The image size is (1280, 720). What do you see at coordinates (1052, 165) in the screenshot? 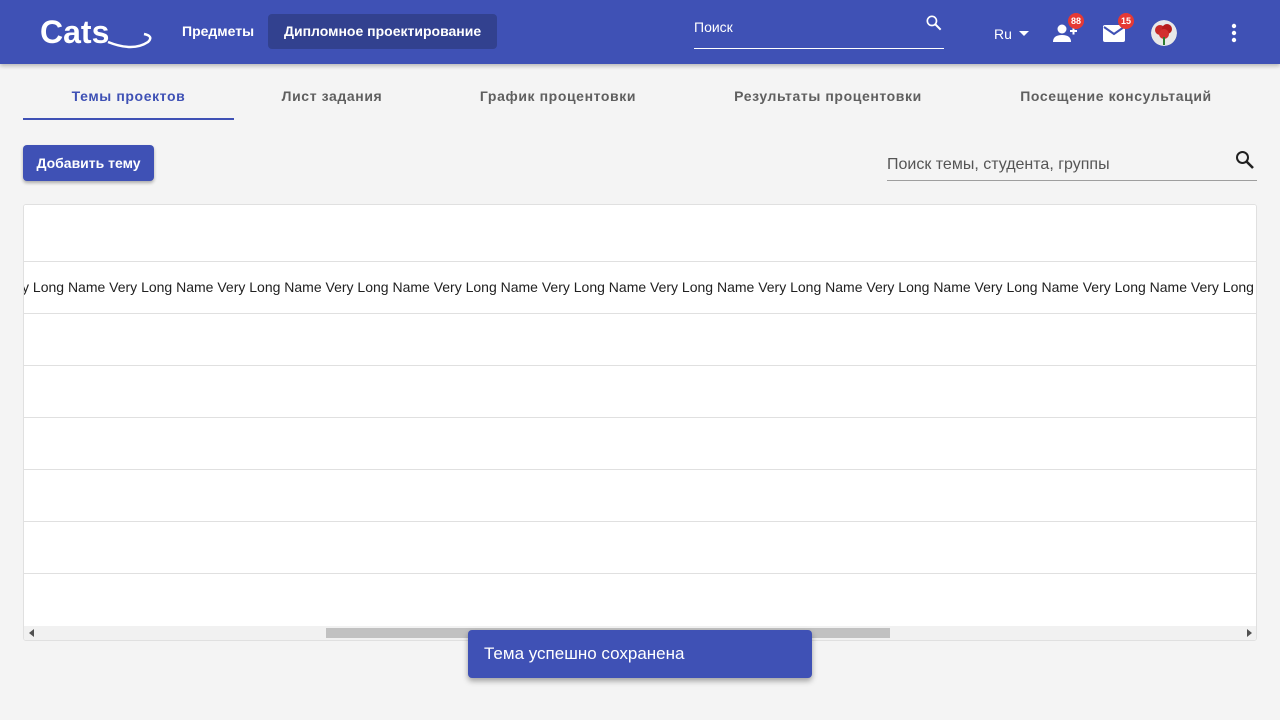
I see `topic-search-input` at bounding box center [1052, 165].